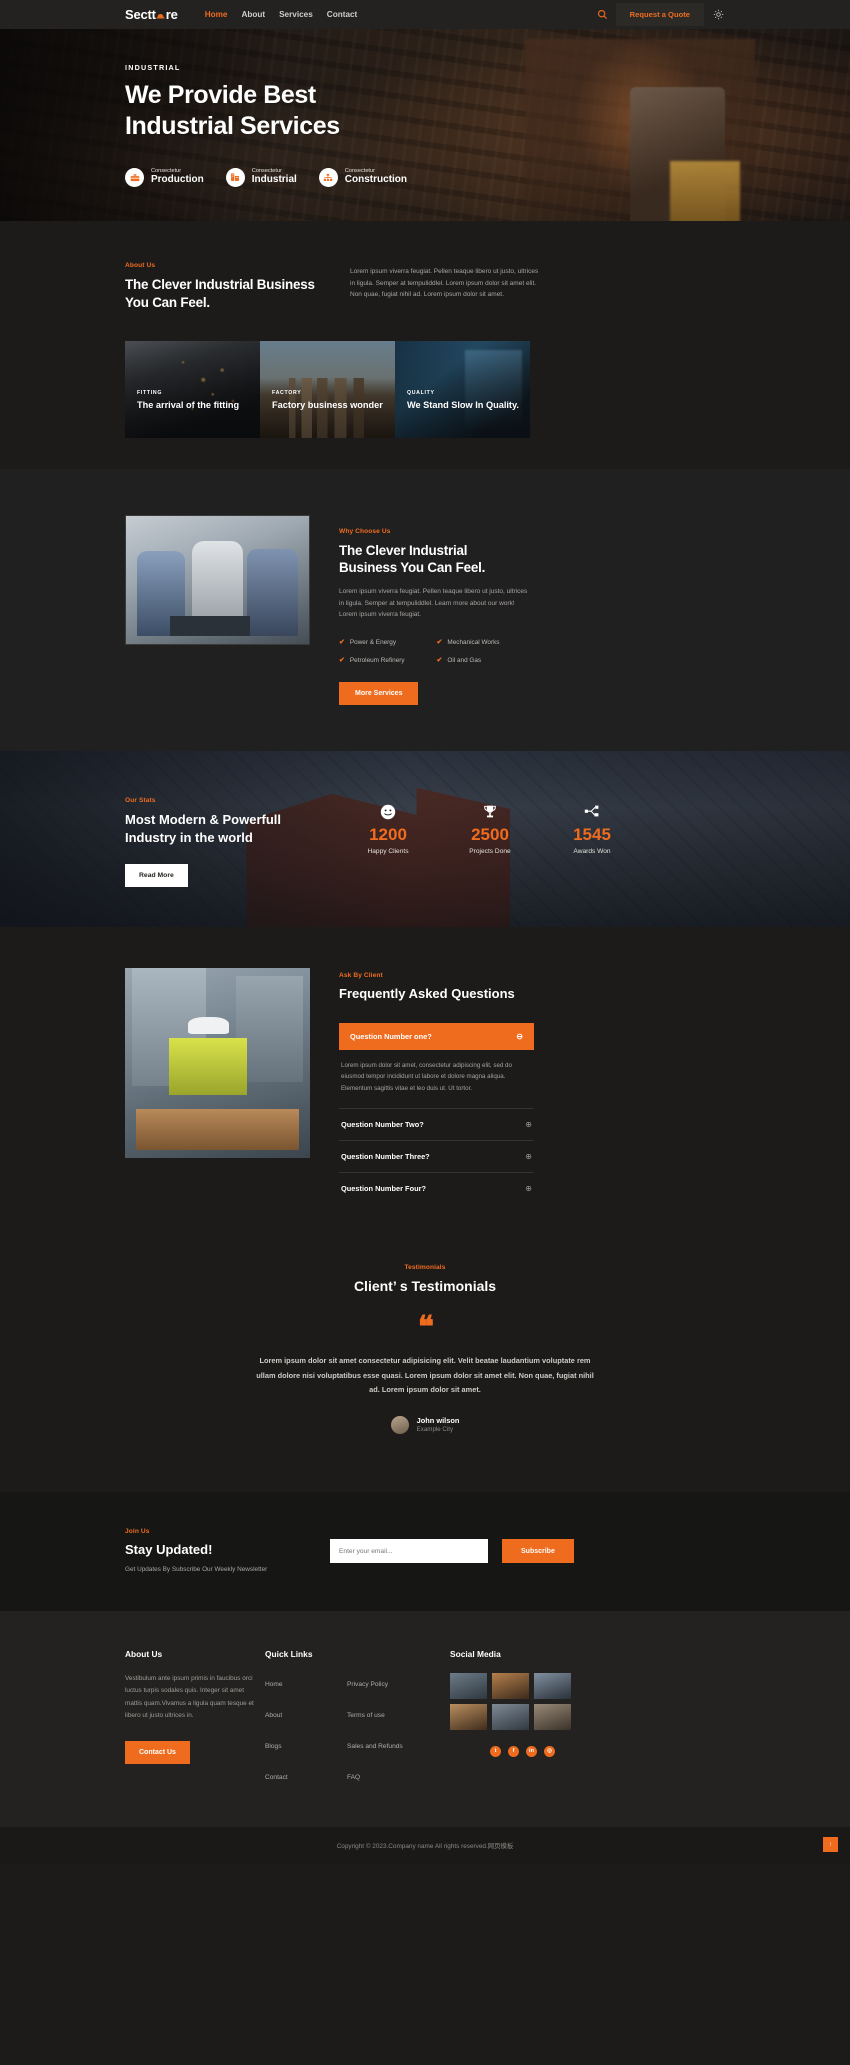 The height and width of the screenshot is (2065, 850). What do you see at coordinates (379, 693) in the screenshot?
I see `more-services-button: More Services` at bounding box center [379, 693].